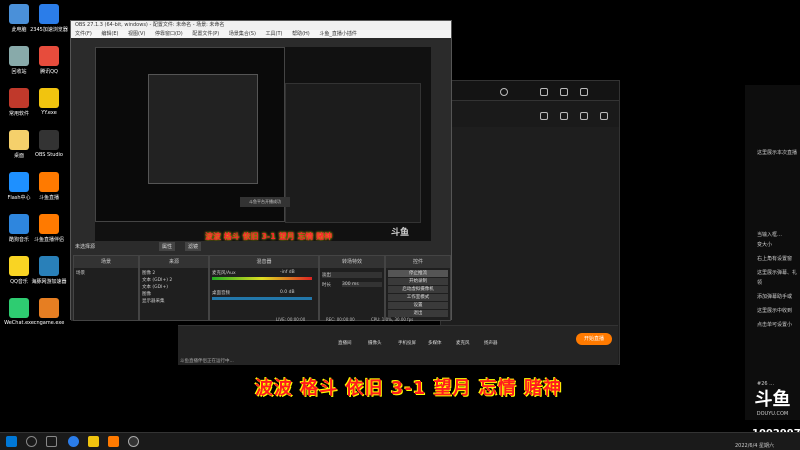 This screenshot has height=450, width=800. I want to click on dock-title: 场景, so click(106, 262).